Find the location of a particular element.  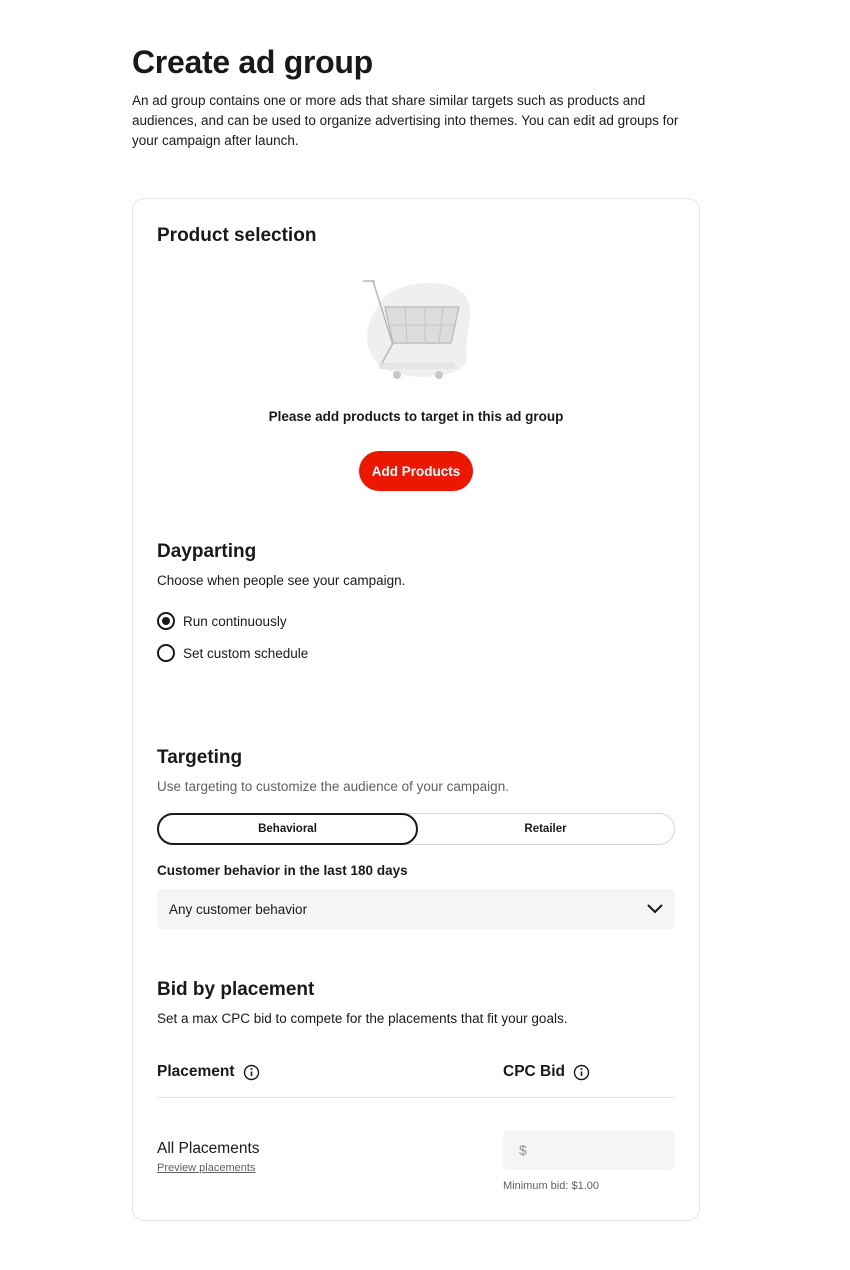

tab-retailer: Retailer is located at coordinates (545, 829).